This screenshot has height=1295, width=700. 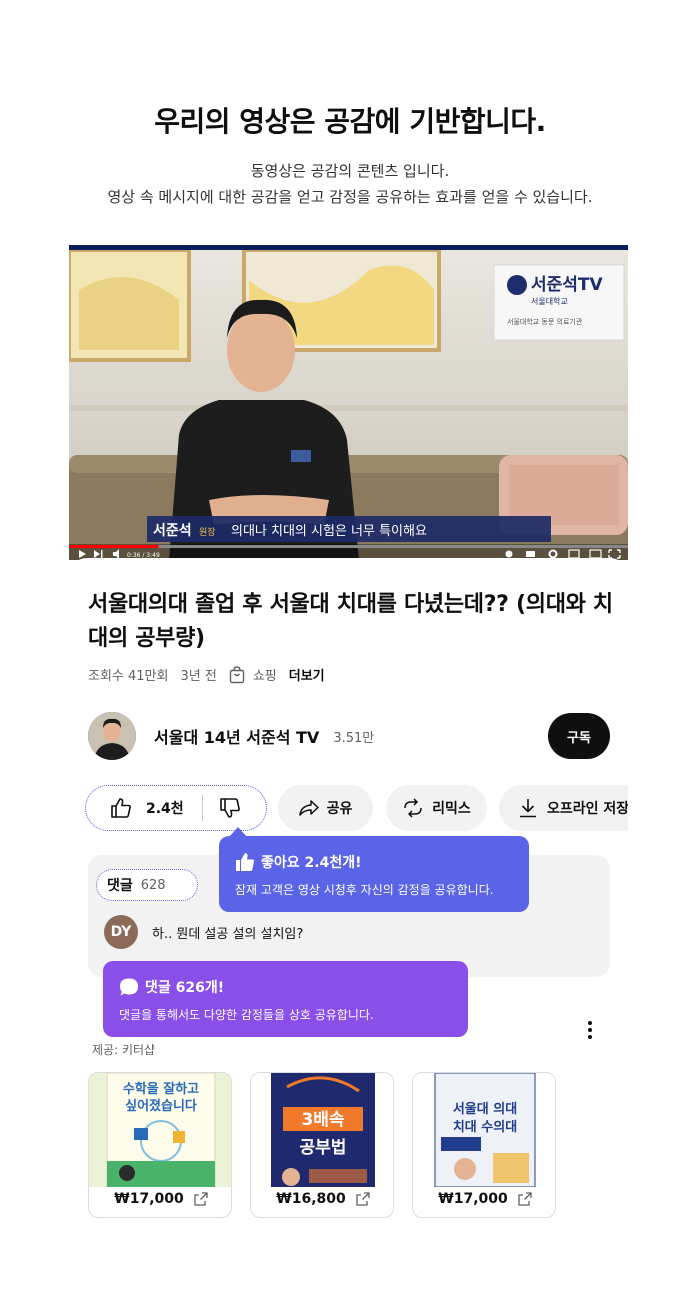 I want to click on subtitles-icon, so click(x=530, y=554).